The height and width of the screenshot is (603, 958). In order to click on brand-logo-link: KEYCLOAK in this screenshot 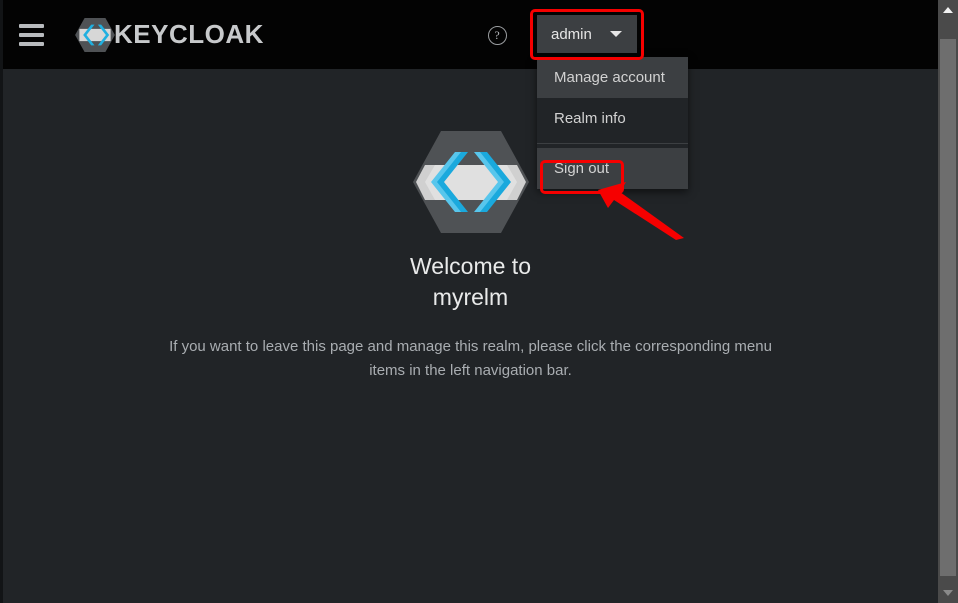, I will do `click(168, 35)`.